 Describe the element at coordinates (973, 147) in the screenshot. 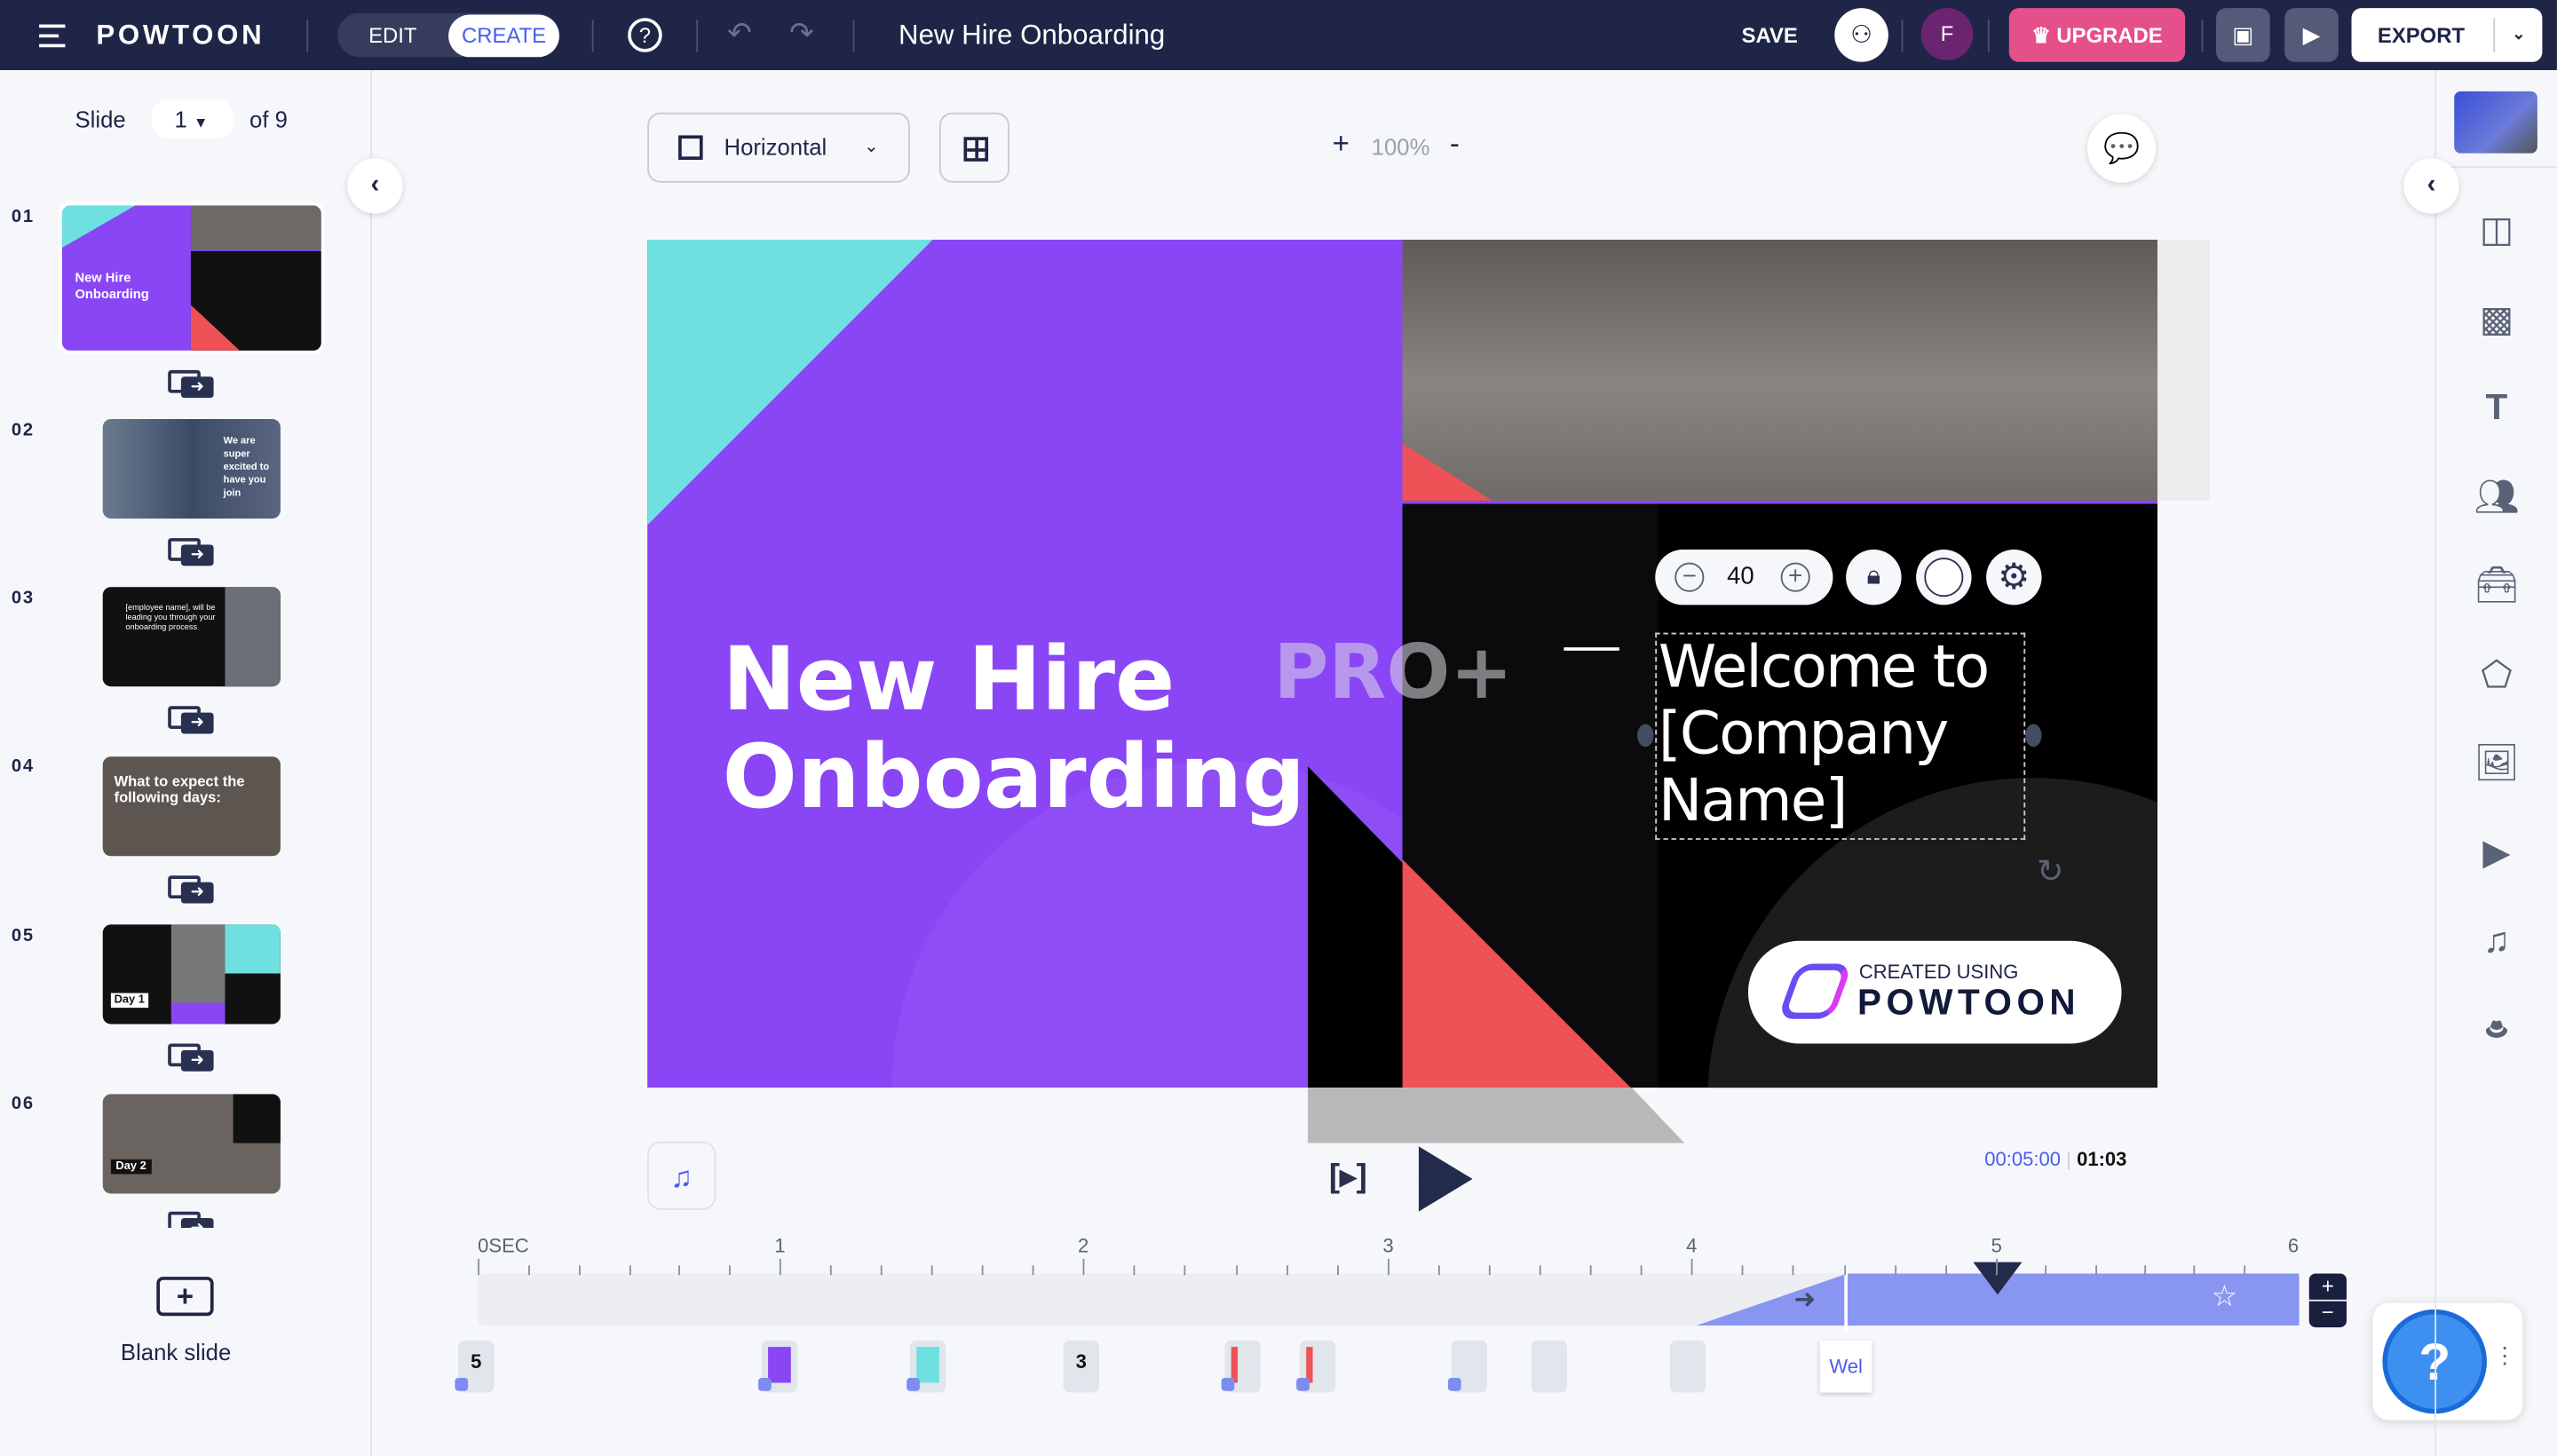

I see `grid-toggle-button` at that location.